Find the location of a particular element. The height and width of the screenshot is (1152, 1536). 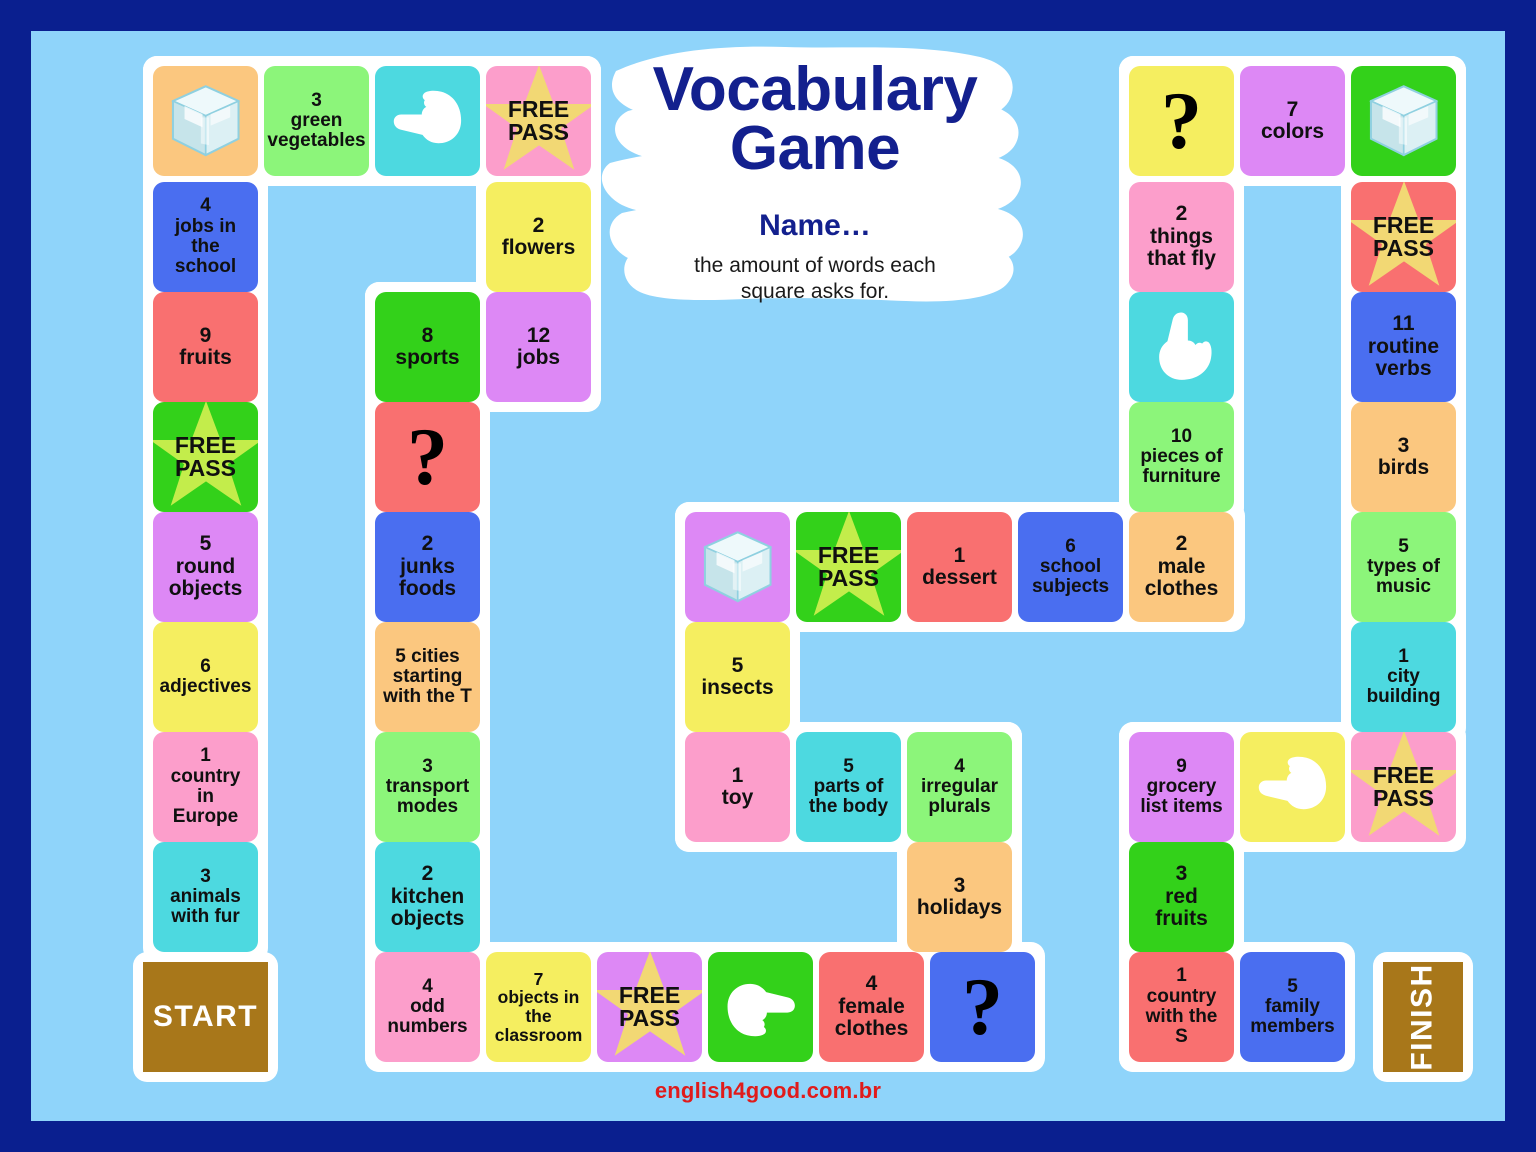

pointing-hand-right-icon is located at coordinates (761, 1010).